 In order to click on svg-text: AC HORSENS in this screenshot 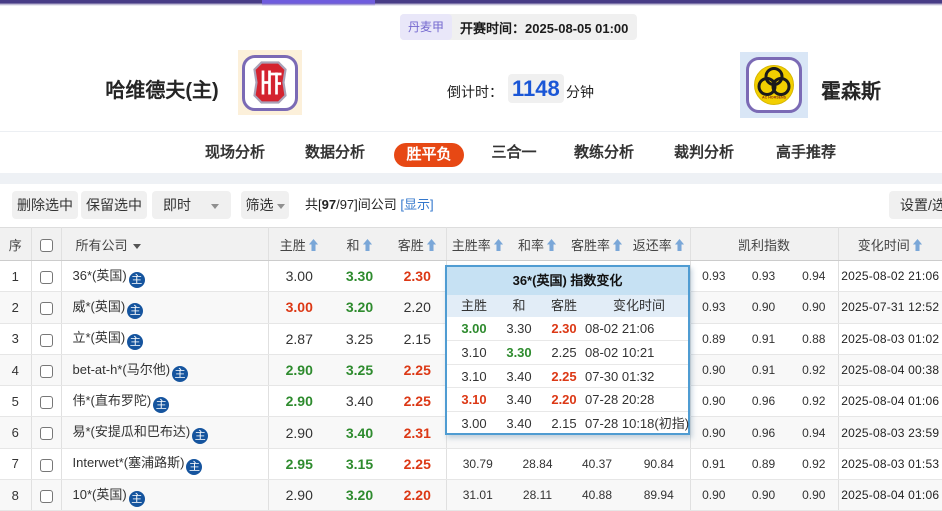, I will do `click(774, 98)`.